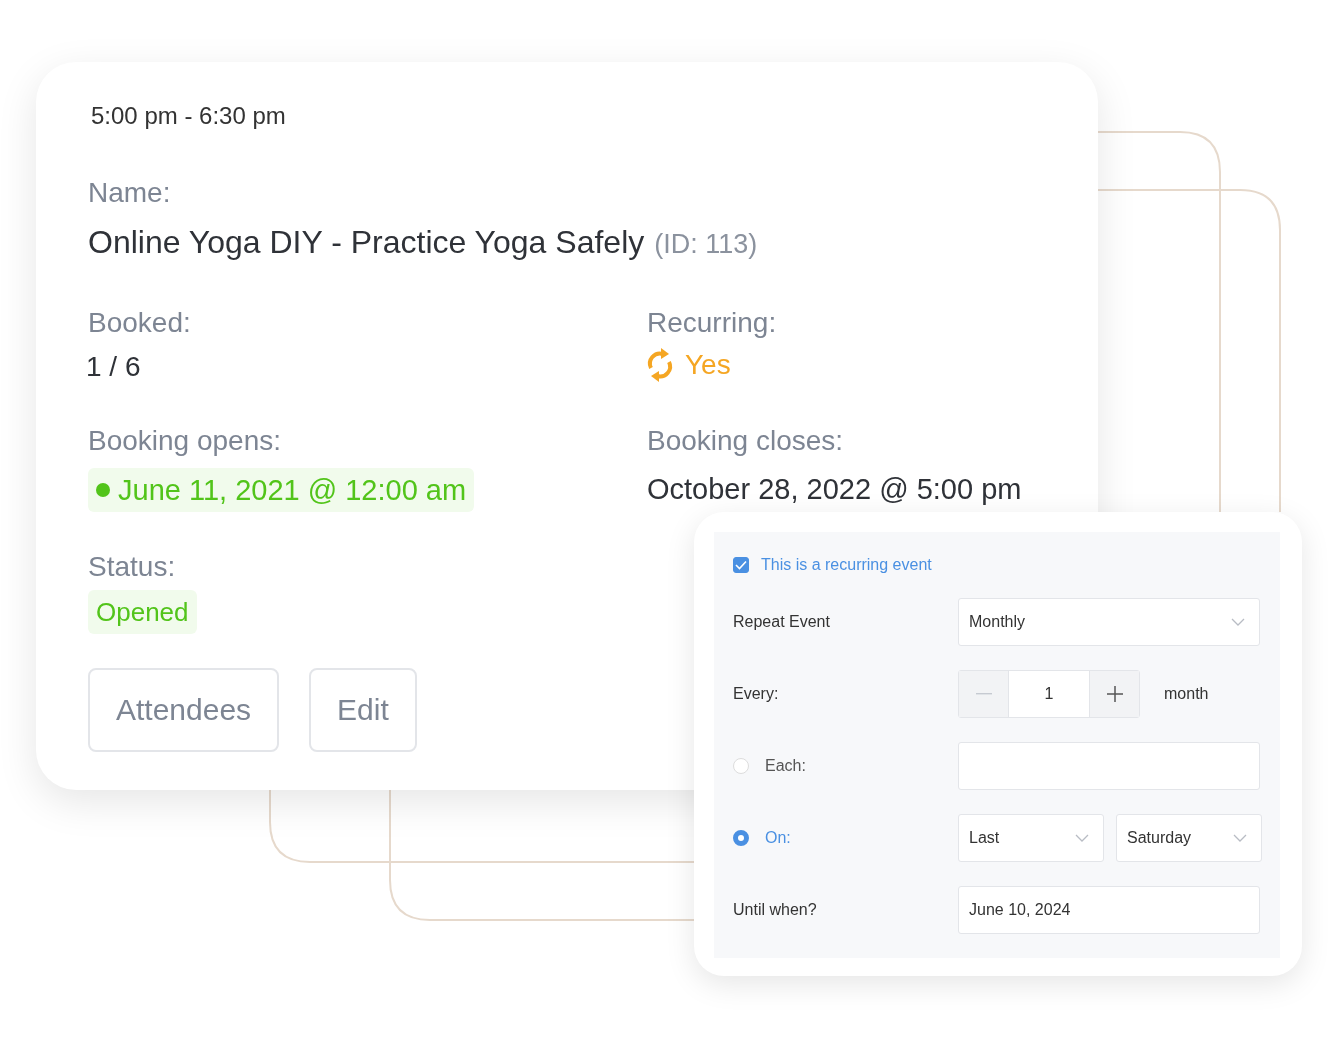 The width and height of the screenshot is (1340, 1040). I want to click on plus-icon, so click(1114, 694).